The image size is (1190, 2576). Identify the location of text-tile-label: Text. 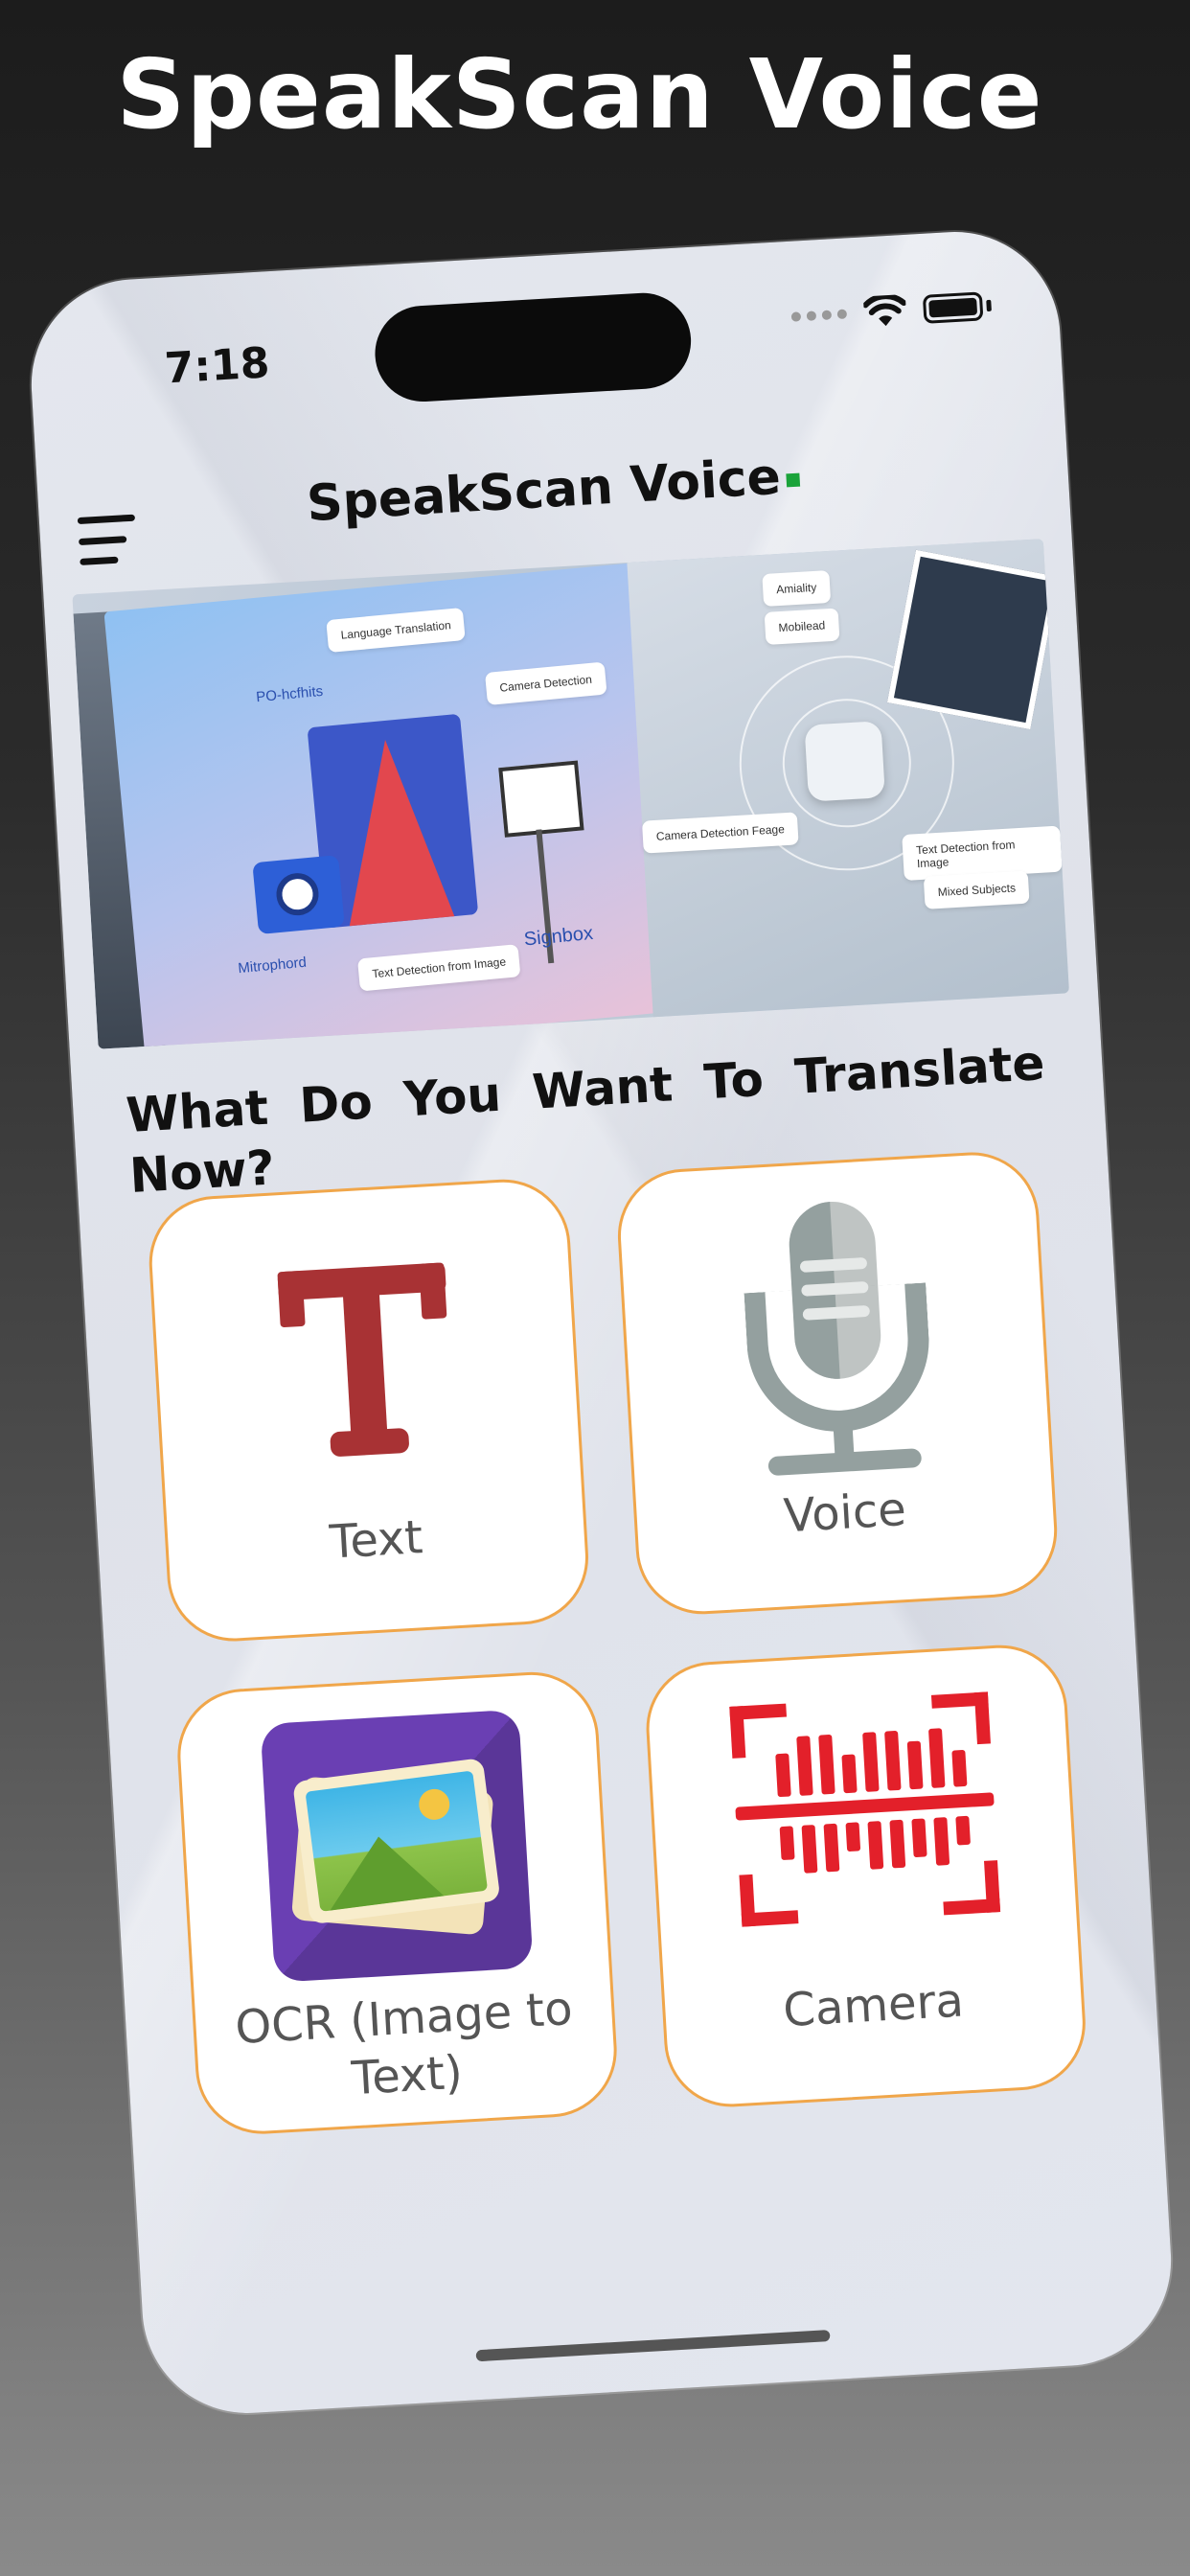
(376, 1540).